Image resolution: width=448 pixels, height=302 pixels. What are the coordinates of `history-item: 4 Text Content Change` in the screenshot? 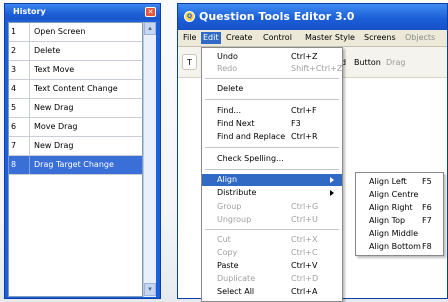 It's located at (75, 89).